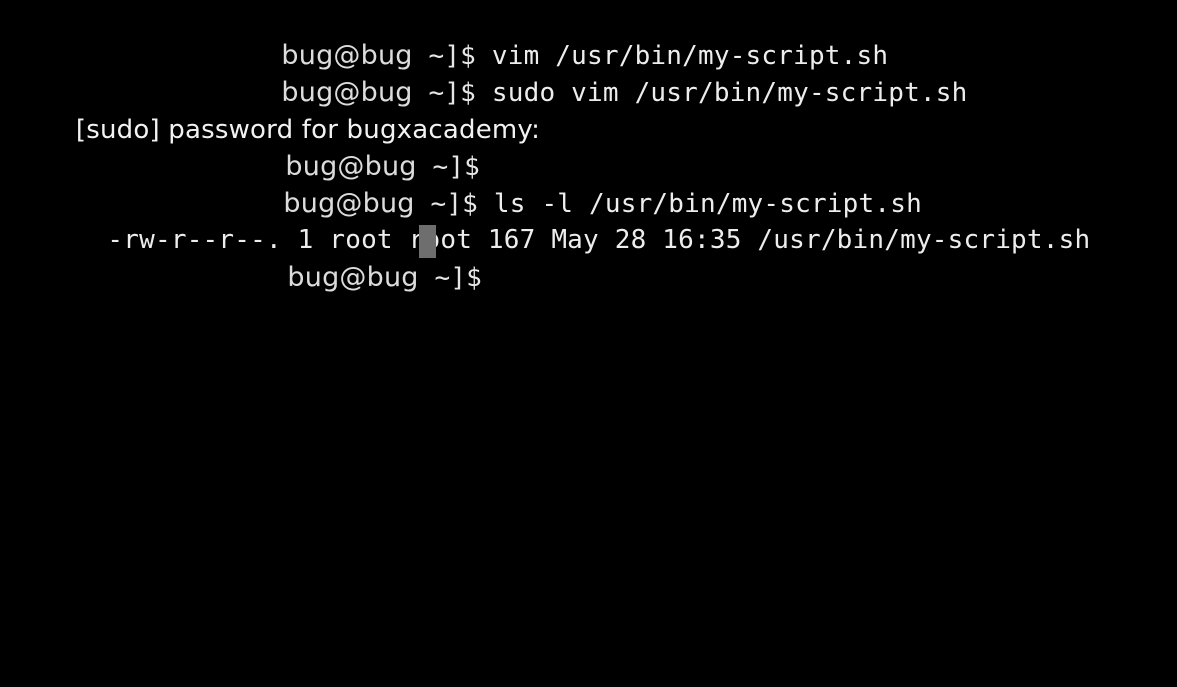 This screenshot has width=1177, height=687. Describe the element at coordinates (729, 93) in the screenshot. I see `command-text: sudo vim /usr/bin/my-script.sh` at that location.